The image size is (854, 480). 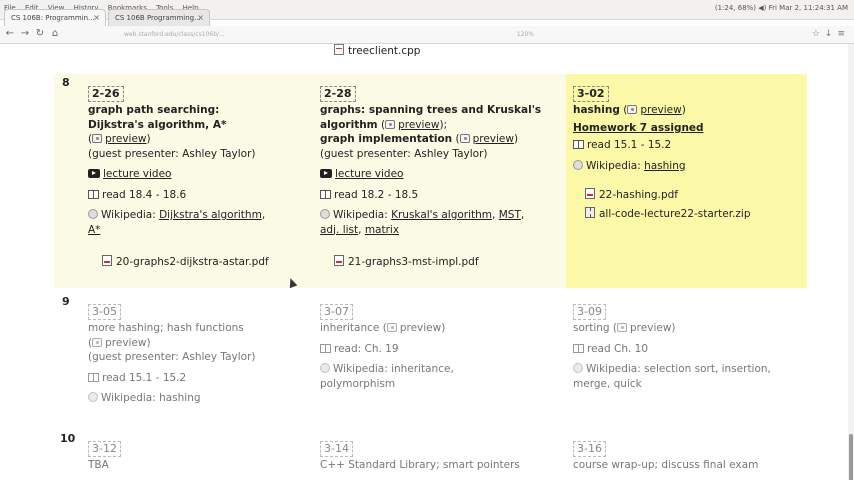 I want to click on topic-line: TBA, so click(x=98, y=465).